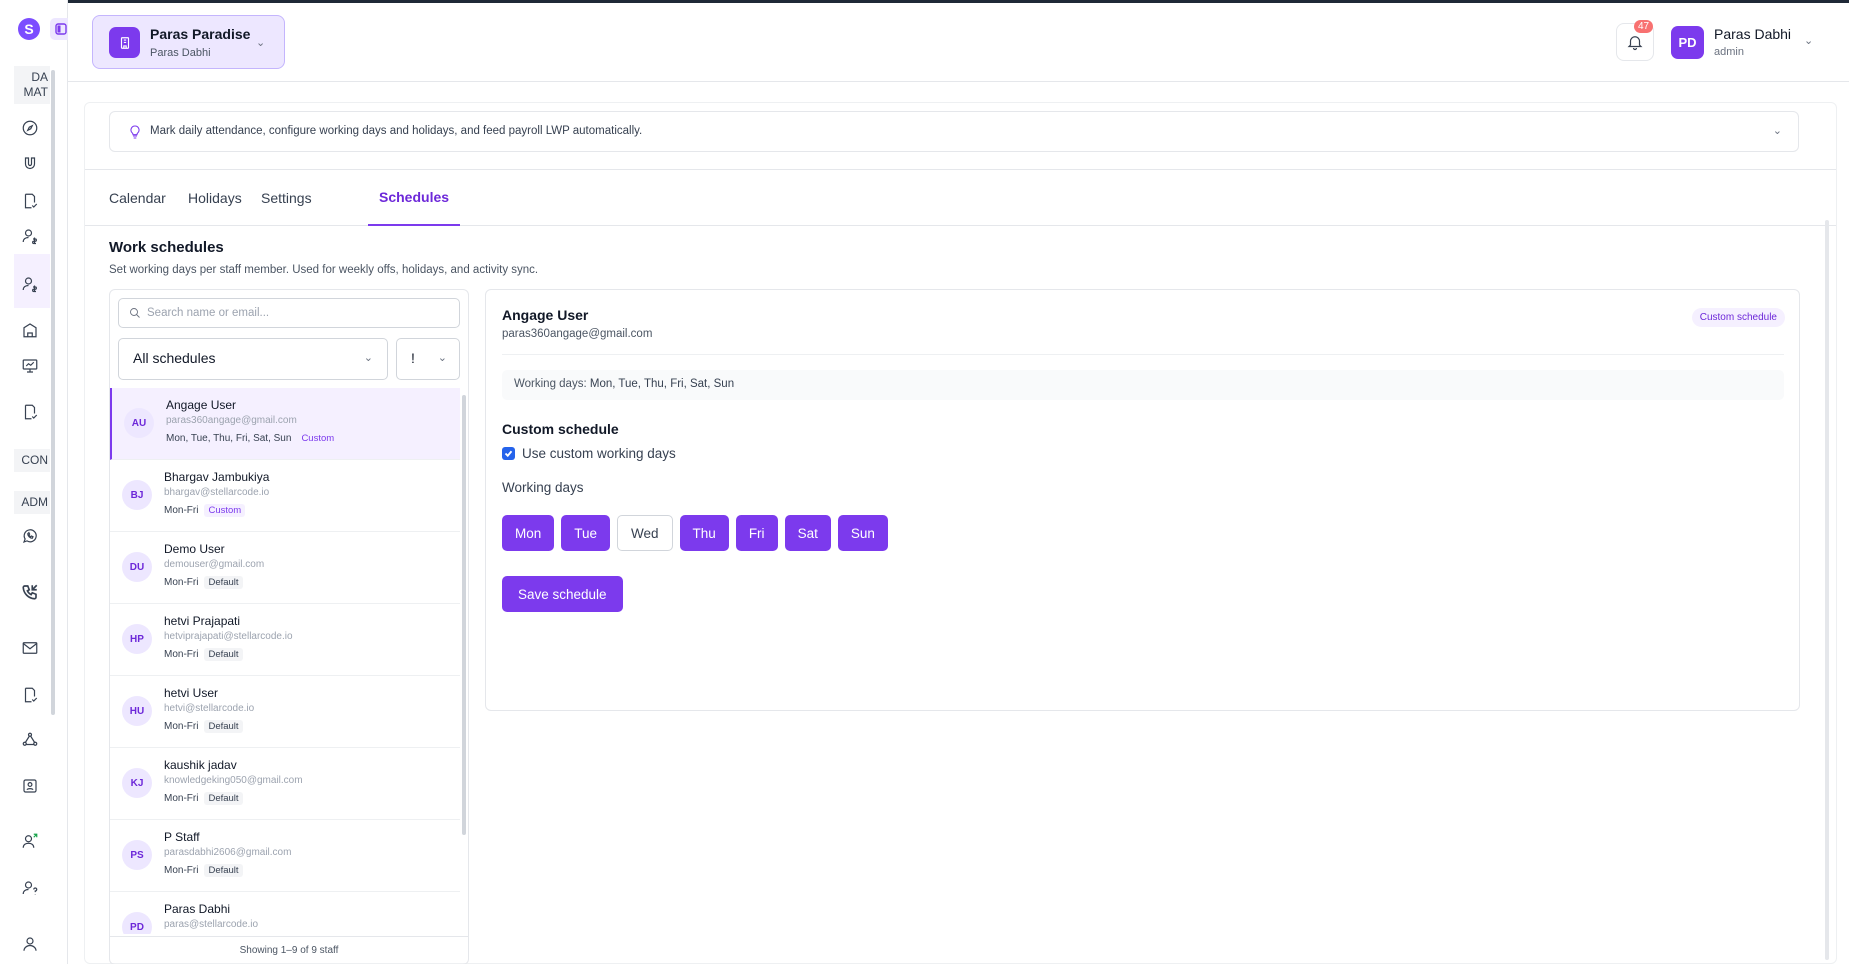  Describe the element at coordinates (1827, 590) in the screenshot. I see `page-scrollbar` at that location.